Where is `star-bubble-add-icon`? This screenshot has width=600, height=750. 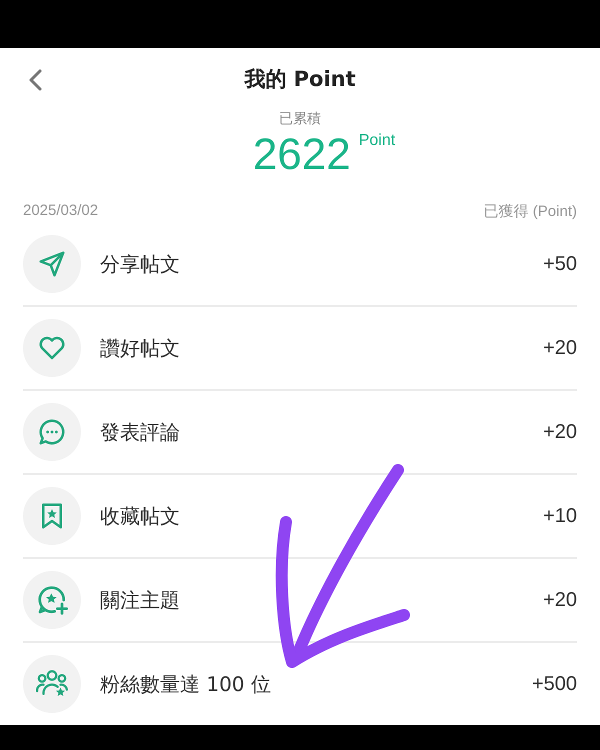 star-bubble-add-icon is located at coordinates (52, 600).